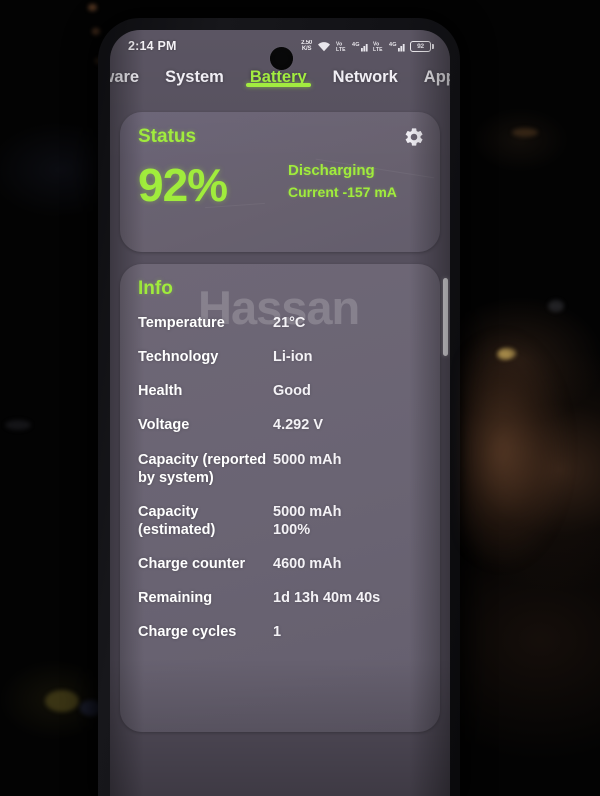  What do you see at coordinates (177, 520) in the screenshot?
I see `info-label: Capacity (estimated)` at bounding box center [177, 520].